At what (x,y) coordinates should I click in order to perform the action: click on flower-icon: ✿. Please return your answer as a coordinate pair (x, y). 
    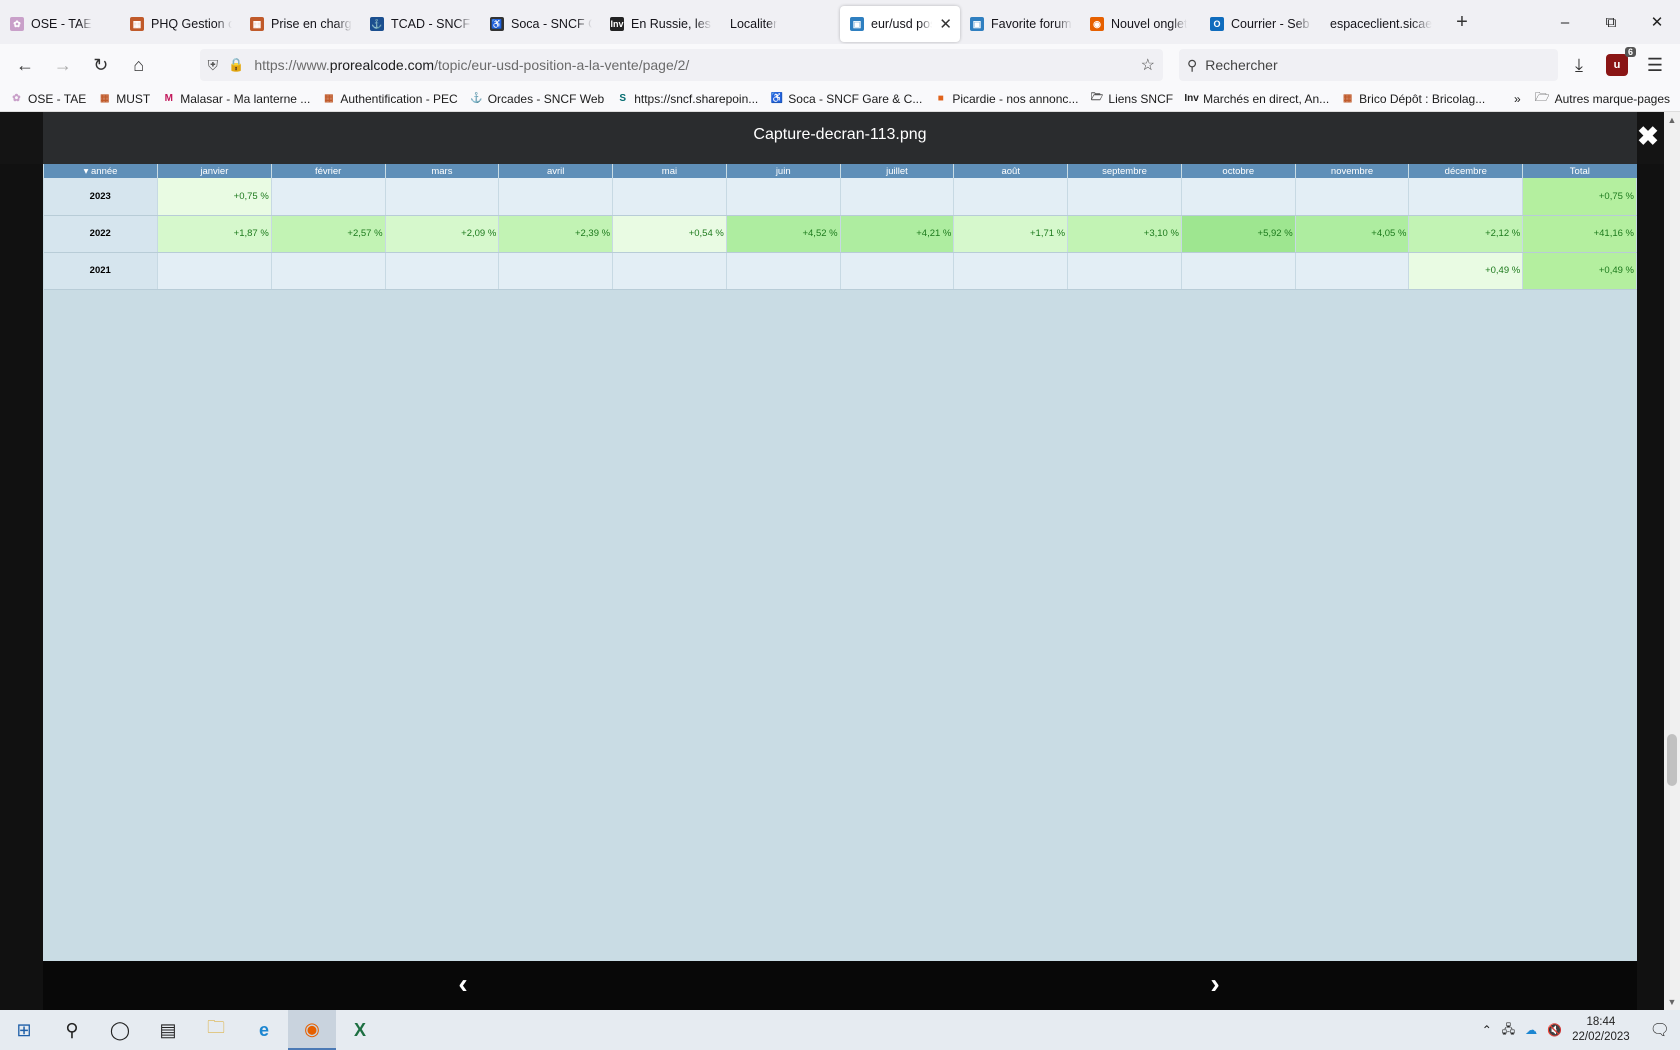
    Looking at the image, I should click on (16, 98).